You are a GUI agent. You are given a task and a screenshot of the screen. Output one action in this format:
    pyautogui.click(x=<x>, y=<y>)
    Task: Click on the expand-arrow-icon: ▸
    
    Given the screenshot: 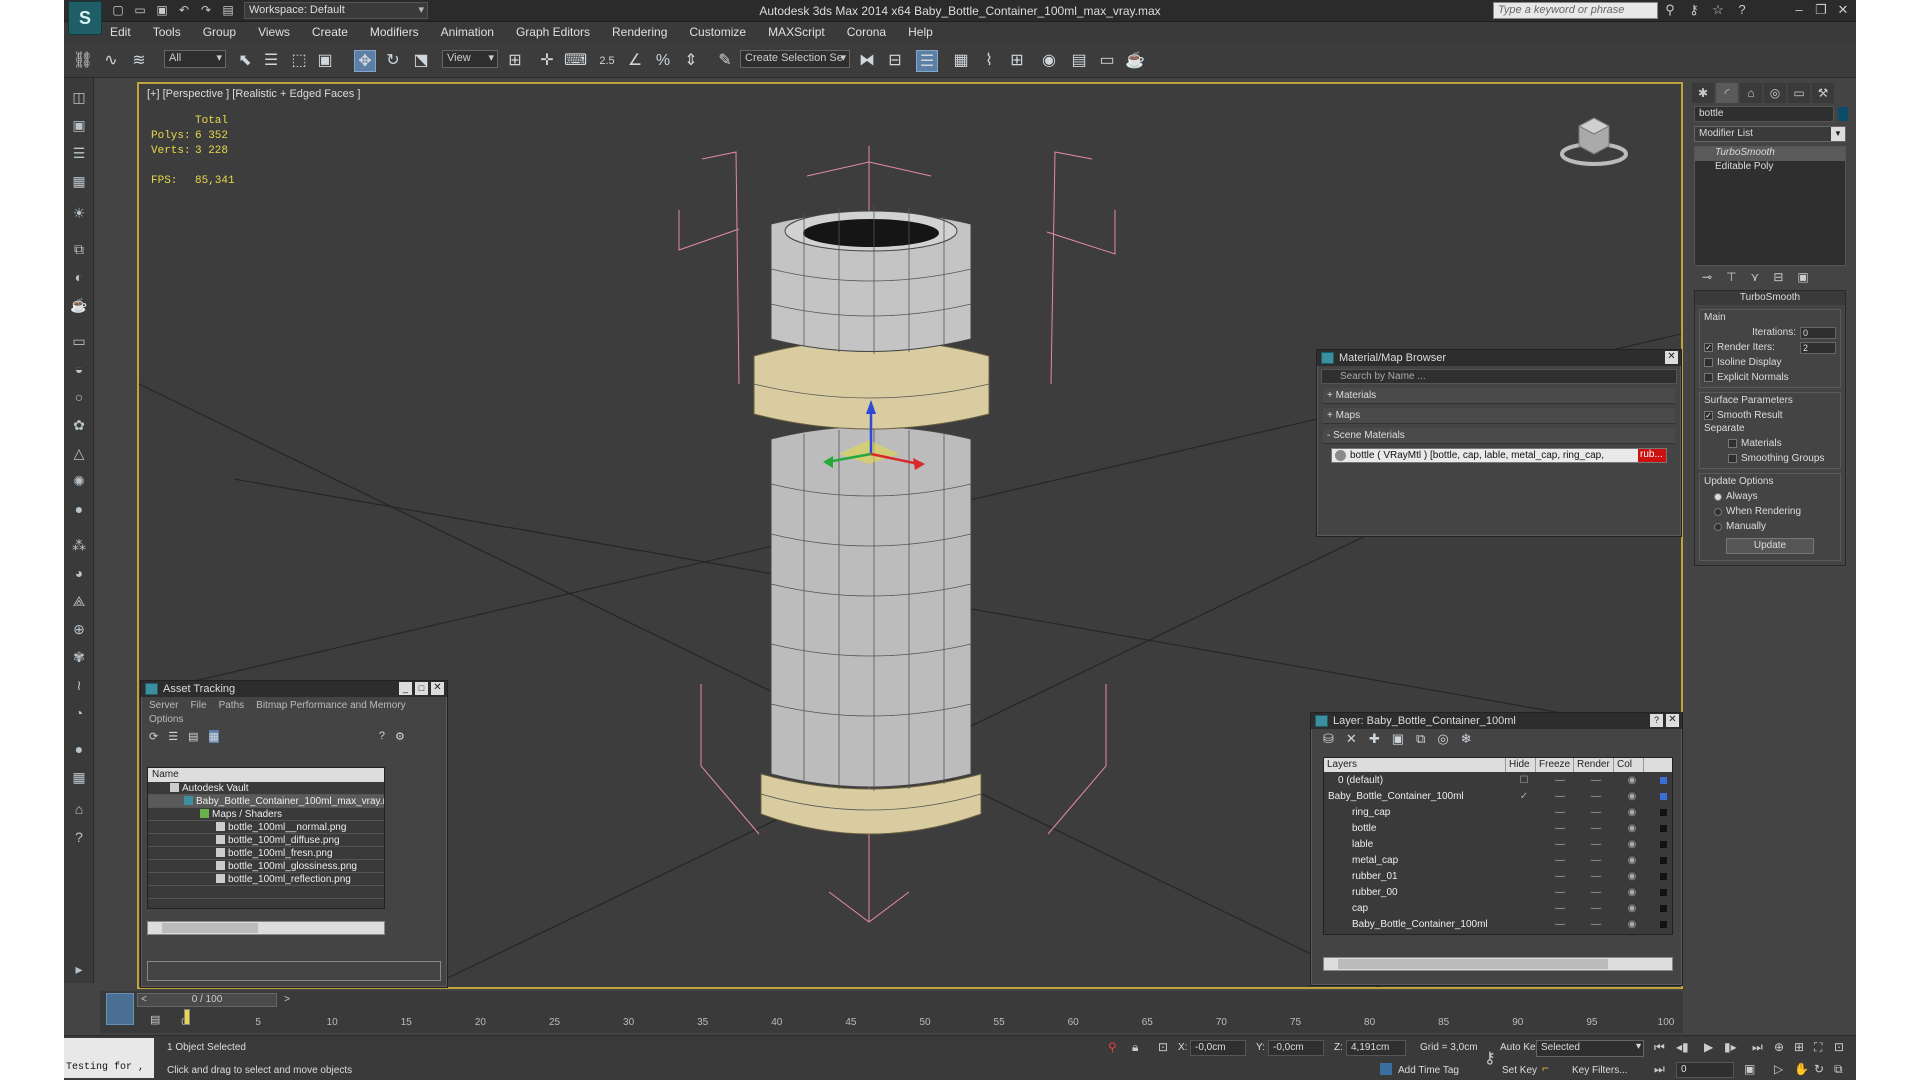 What is the action you would take?
    pyautogui.click(x=79, y=969)
    